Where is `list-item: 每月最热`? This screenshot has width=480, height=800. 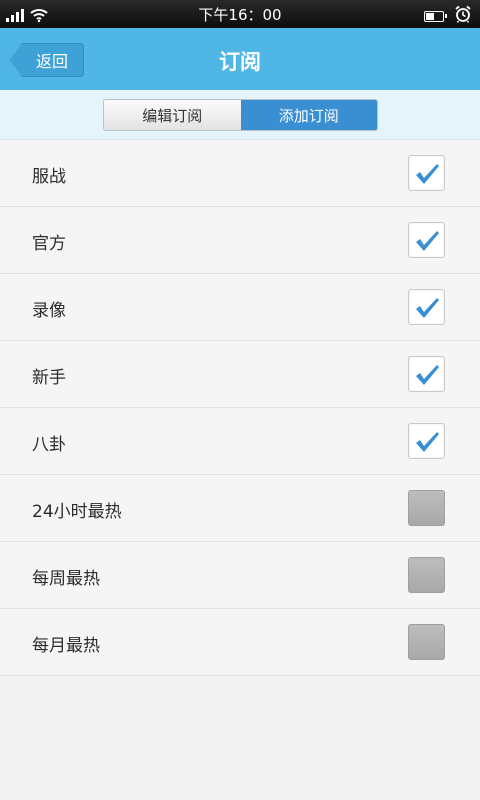 list-item: 每月最热 is located at coordinates (240, 642).